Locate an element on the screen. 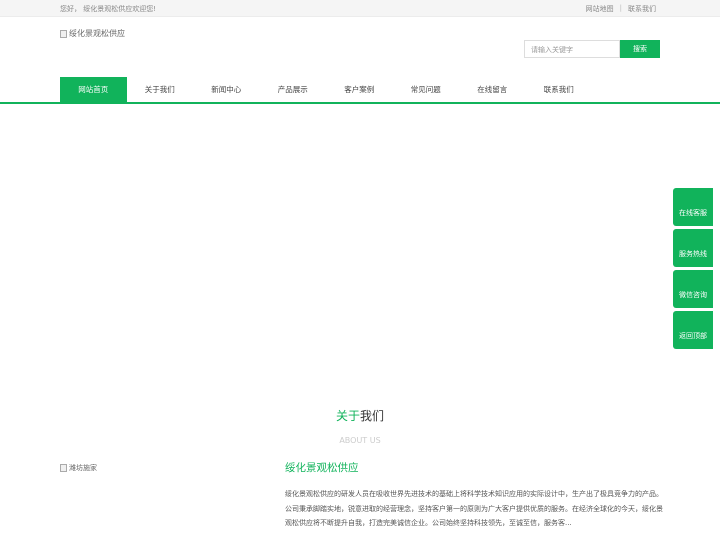 The width and height of the screenshot is (720, 540). logo-alt-text: 绥化景观松供应 is located at coordinates (97, 33).